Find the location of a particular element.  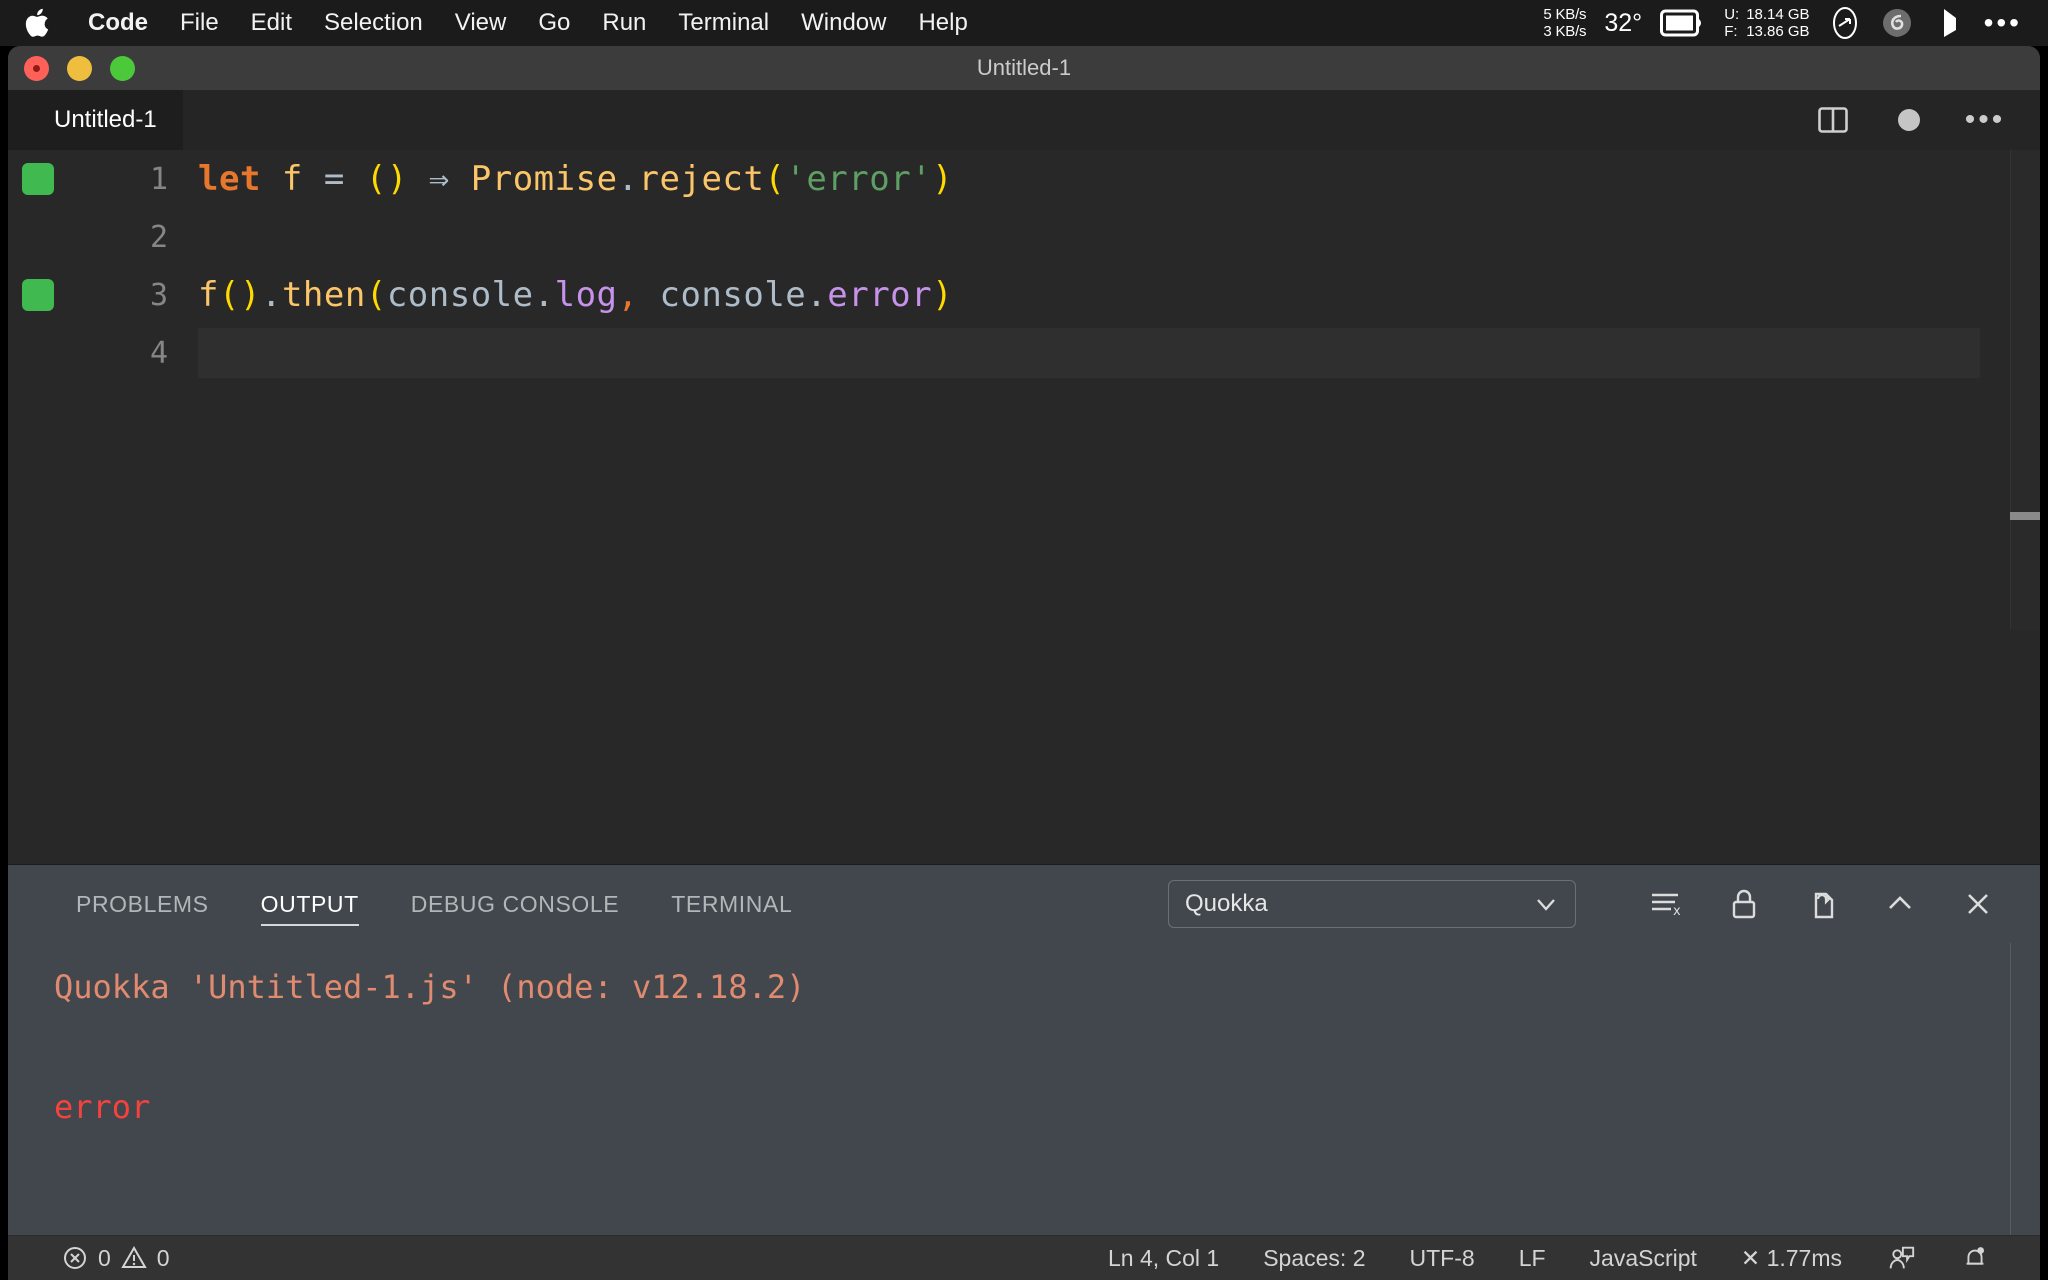

code-token: console is located at coordinates (460, 295).